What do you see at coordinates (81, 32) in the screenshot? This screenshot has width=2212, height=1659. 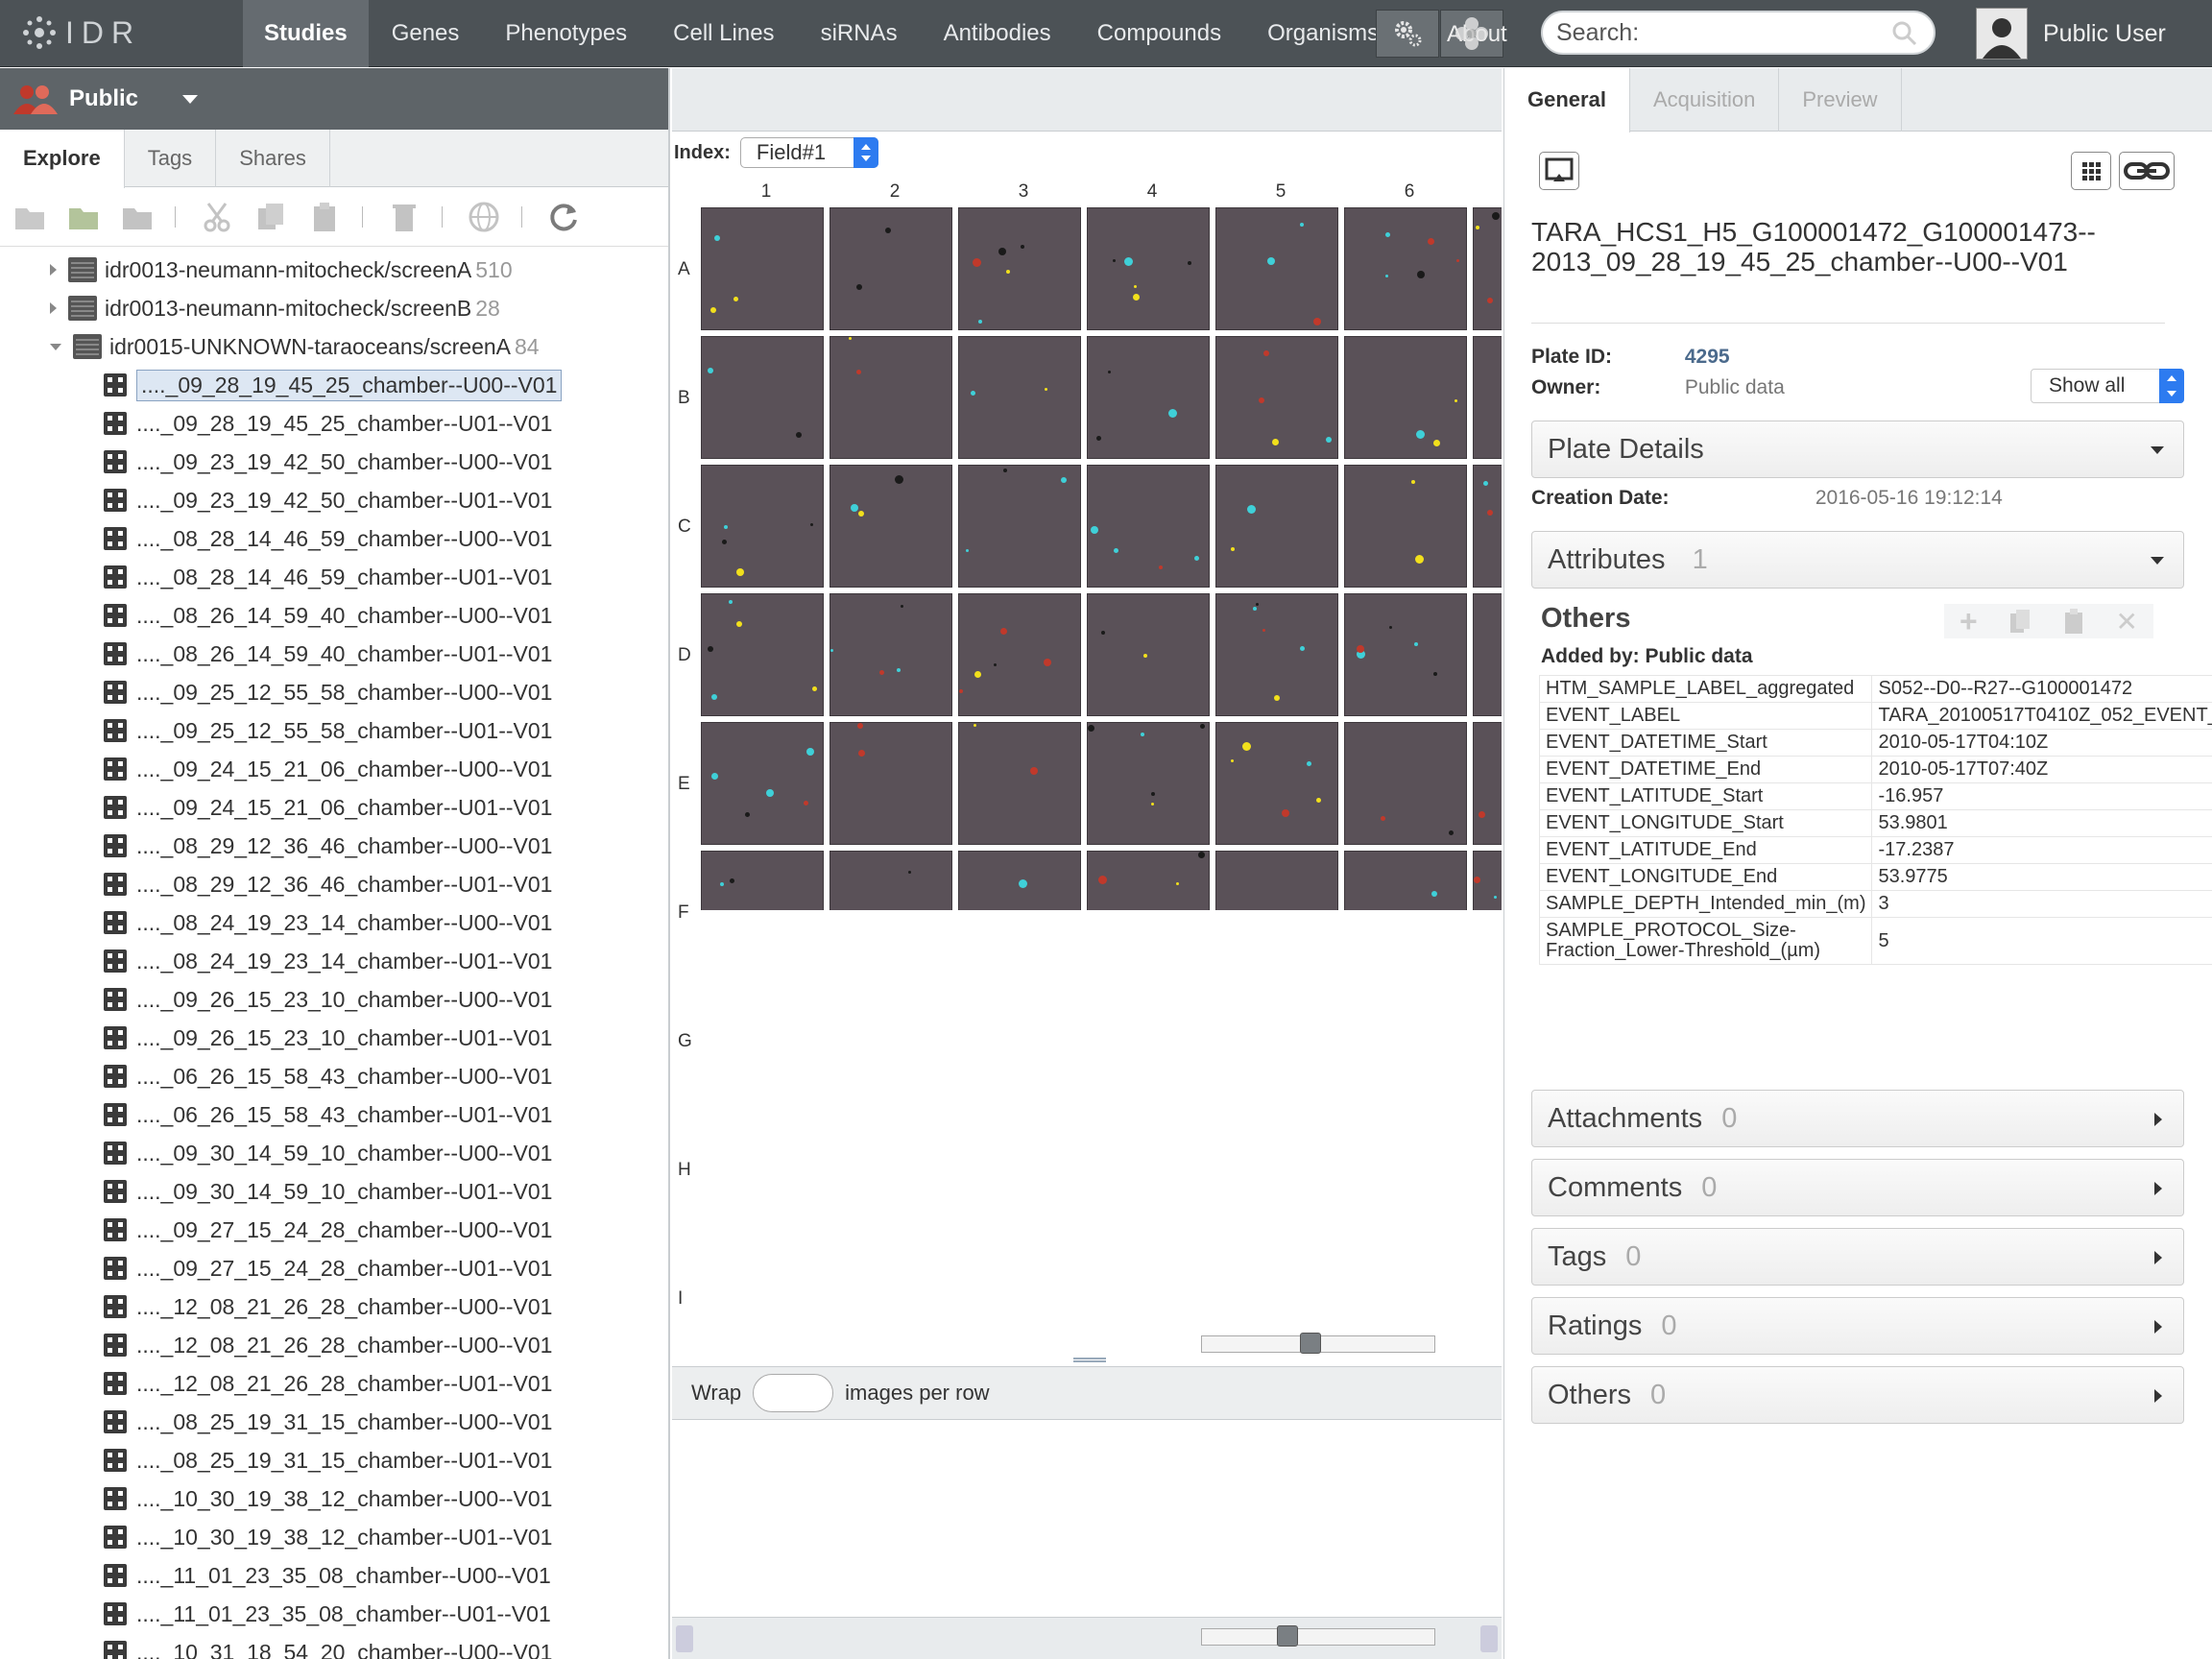 I see `idr-logo: IDR` at bounding box center [81, 32].